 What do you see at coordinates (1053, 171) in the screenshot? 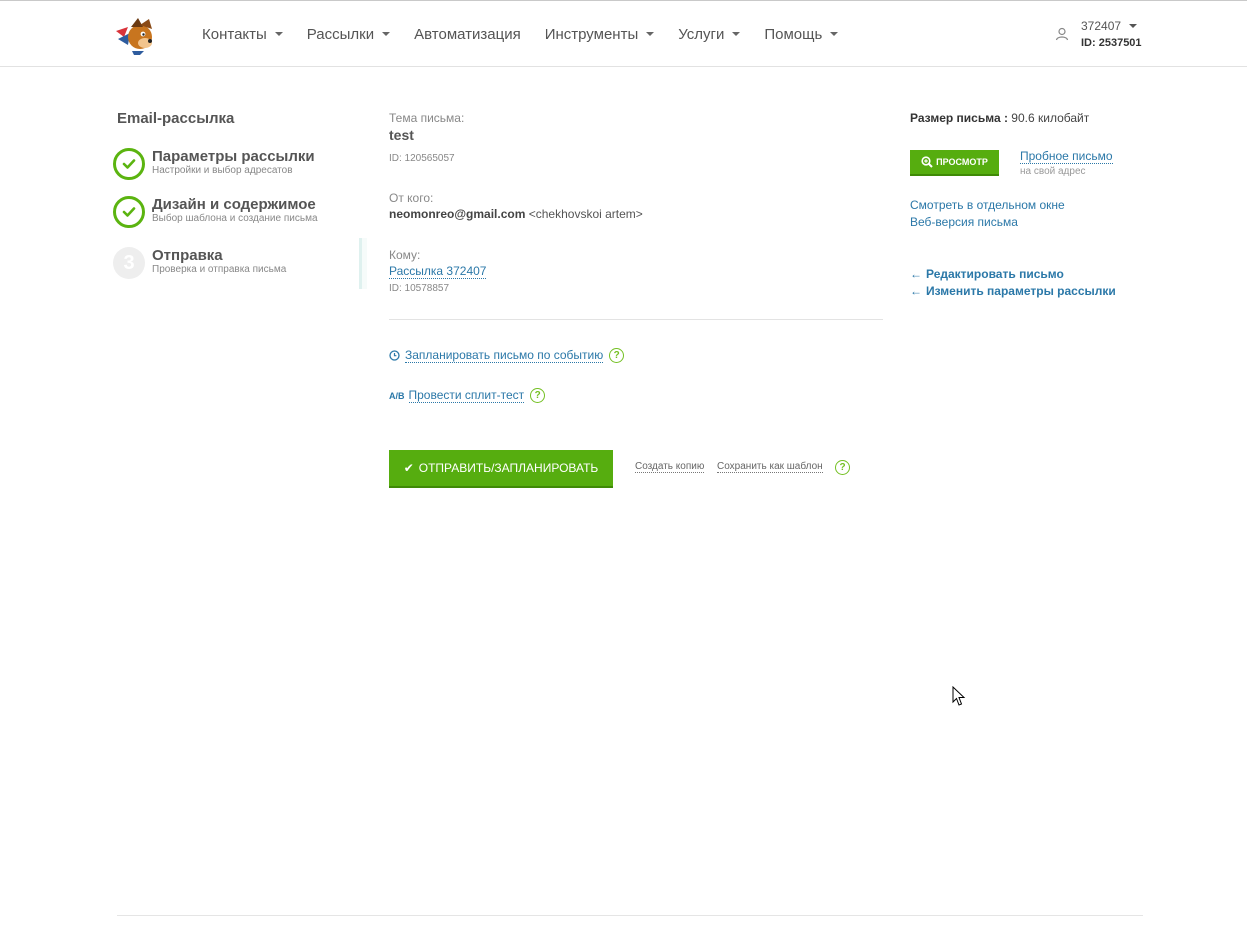
I see `trial-email-subtitle: на свой адрес` at bounding box center [1053, 171].